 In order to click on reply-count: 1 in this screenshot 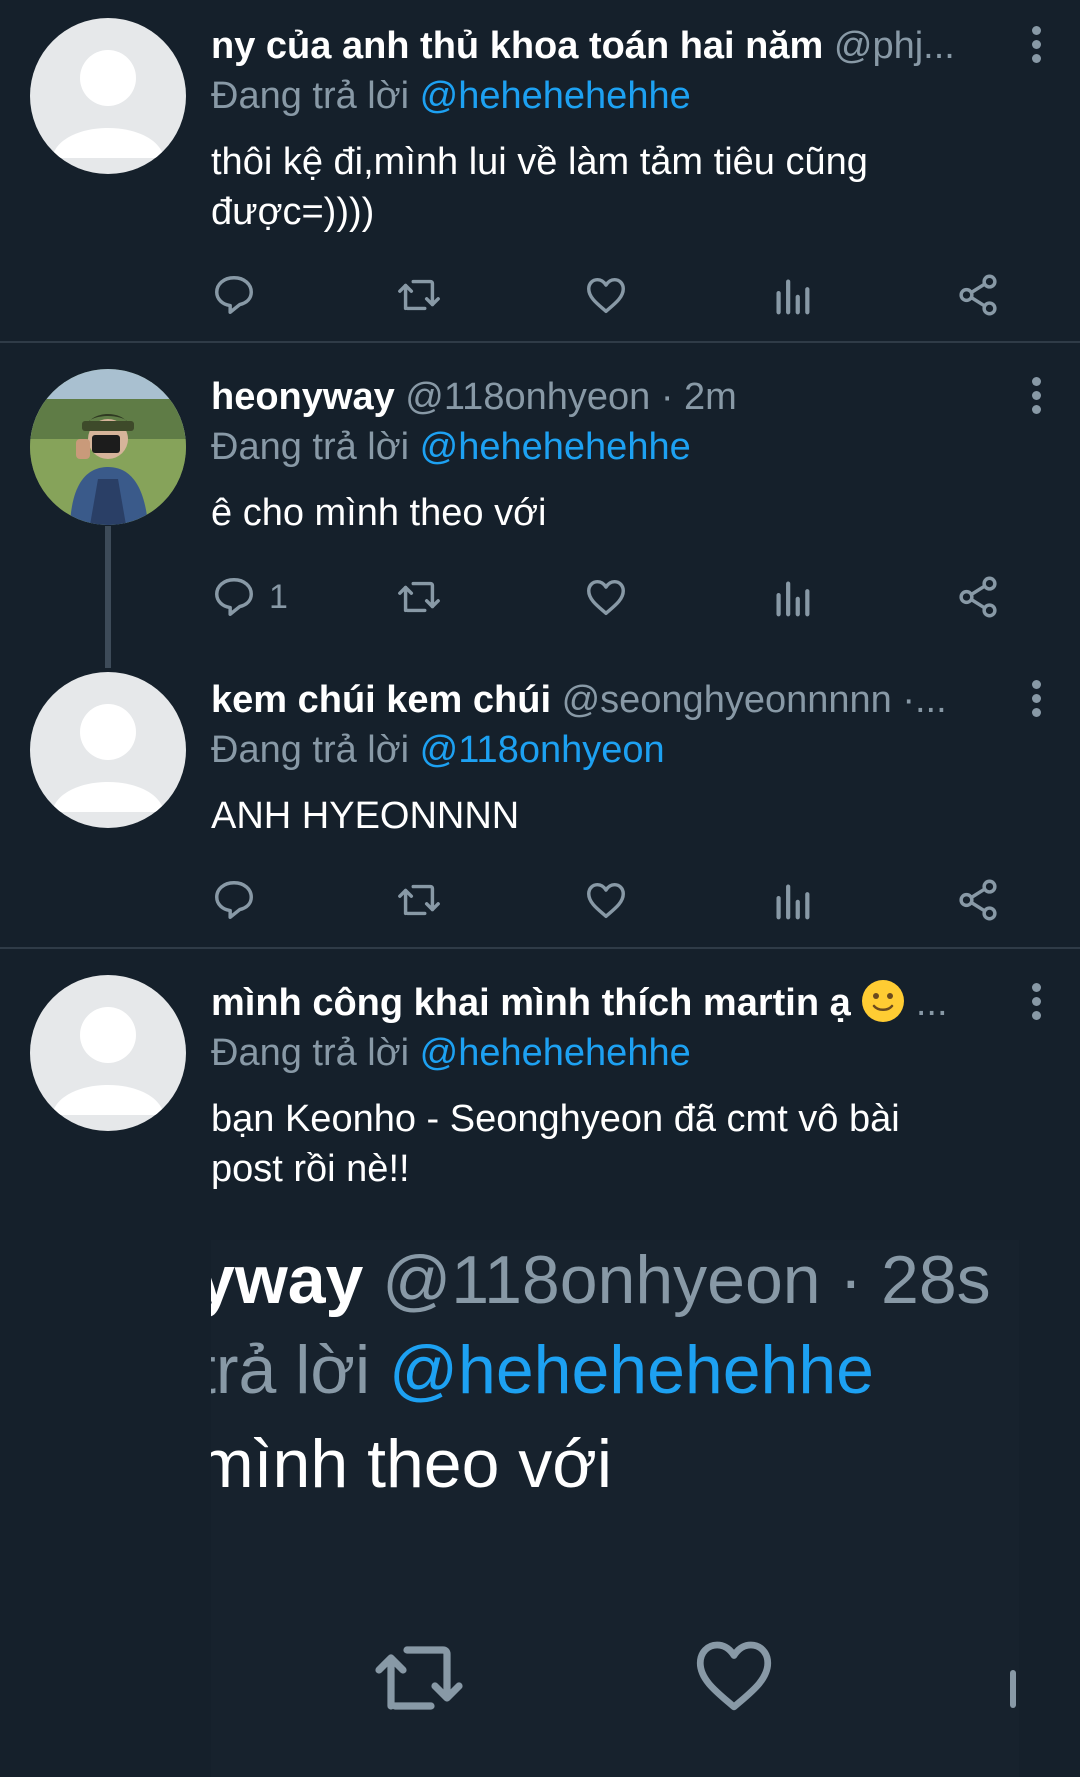, I will do `click(278, 596)`.